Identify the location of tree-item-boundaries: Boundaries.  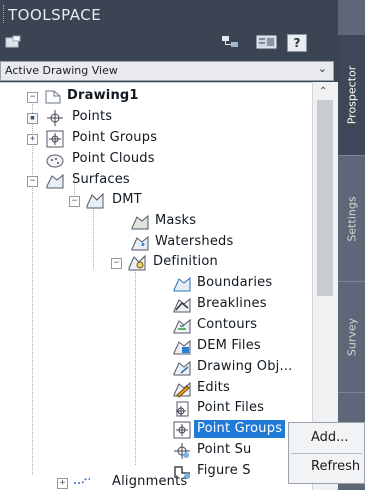
(156, 284).